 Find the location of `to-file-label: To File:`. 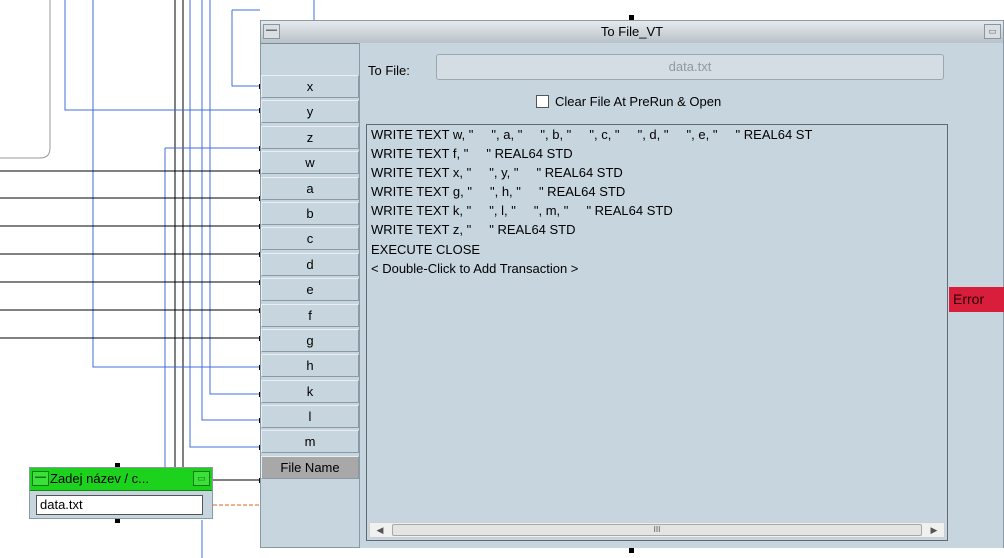

to-file-label: To File: is located at coordinates (389, 70).